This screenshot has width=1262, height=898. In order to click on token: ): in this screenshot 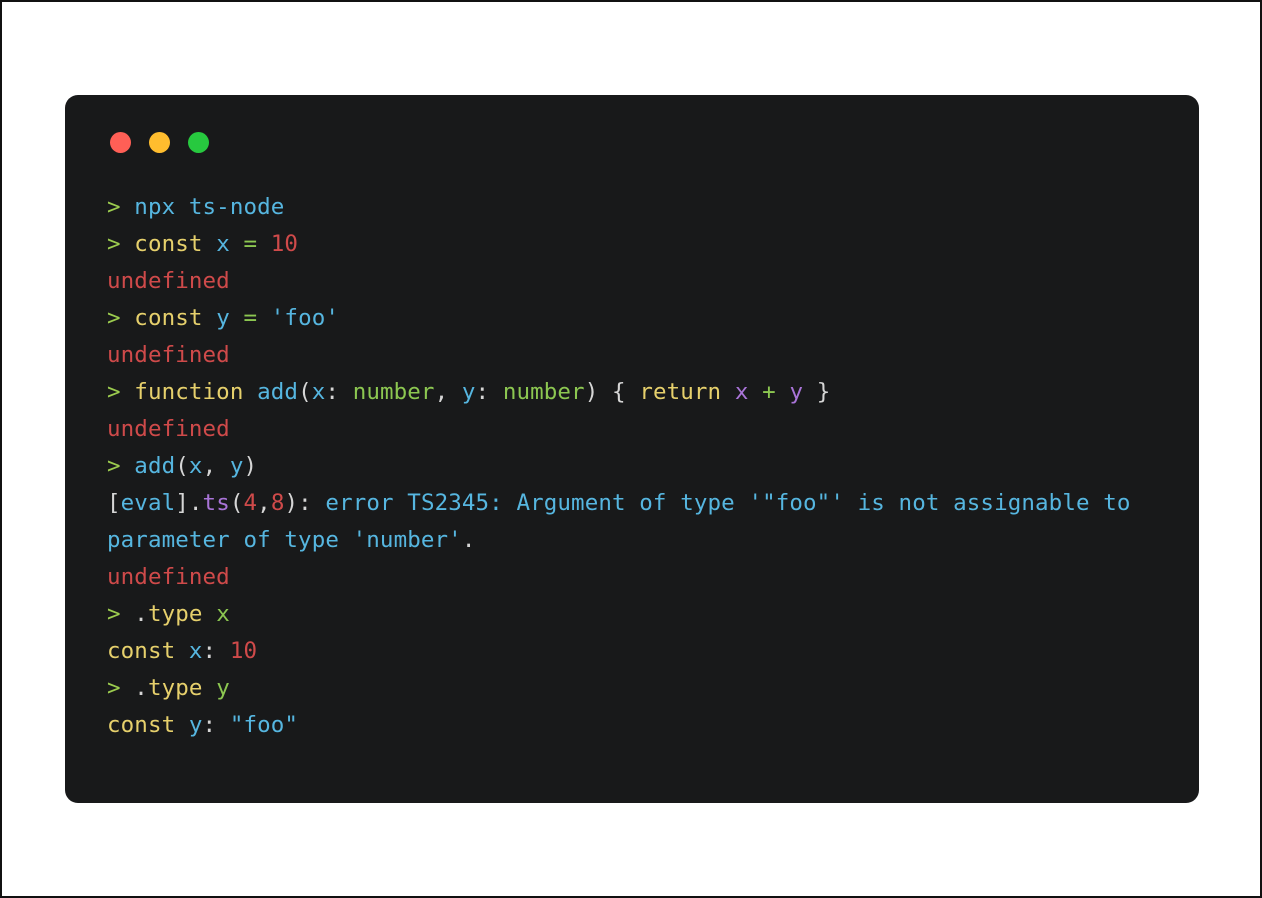, I will do `click(305, 503)`.